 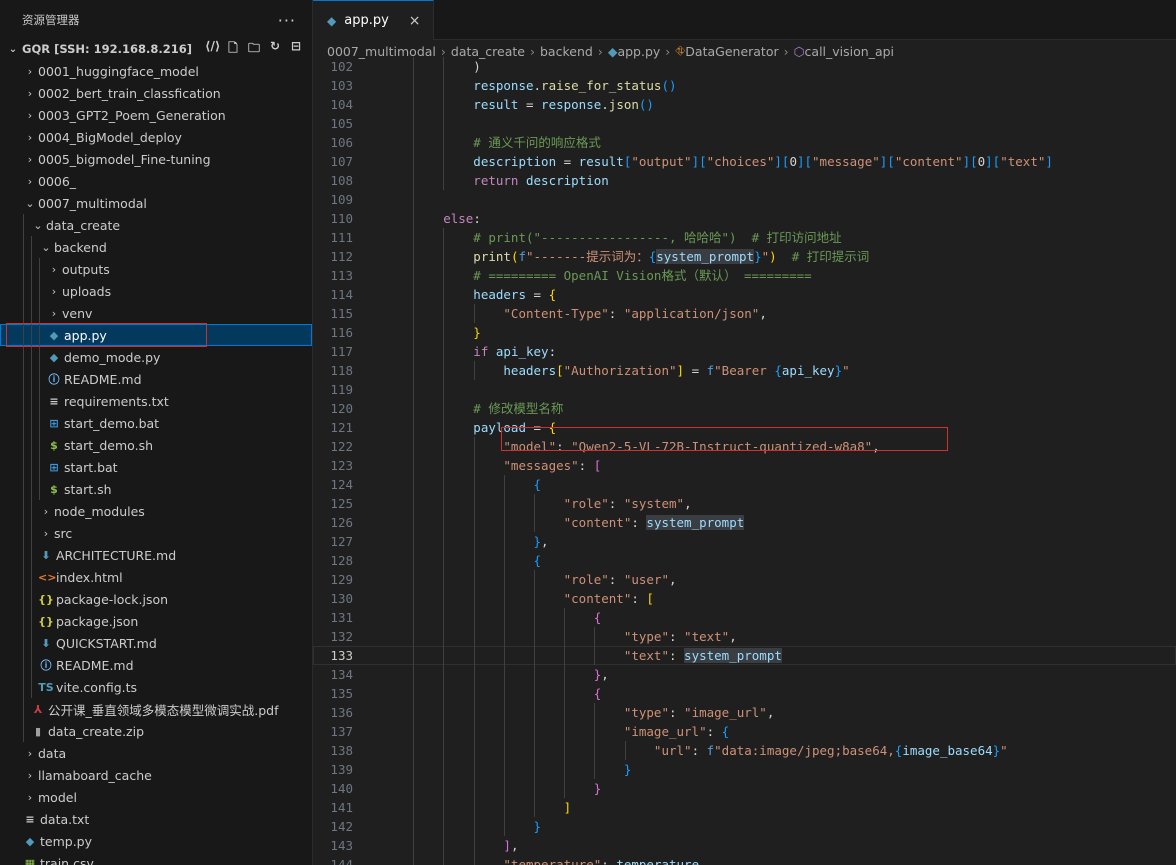 I want to click on tree-item: ◆ demo_mode.py, so click(x=156, y=357).